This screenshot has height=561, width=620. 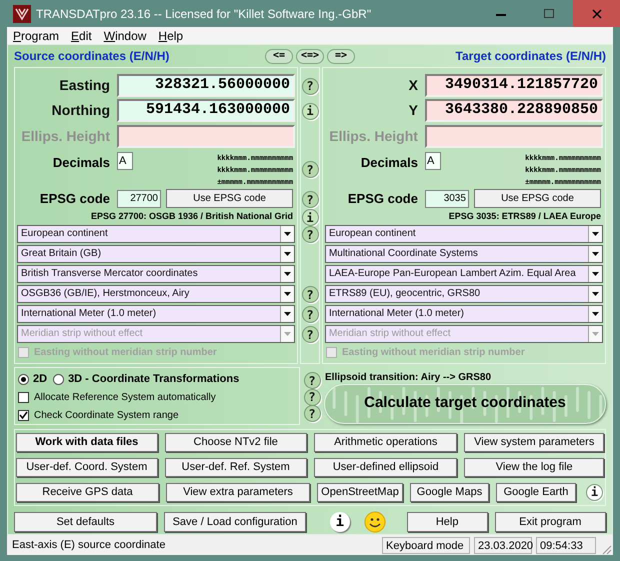 What do you see at coordinates (513, 85) in the screenshot?
I see `coordinate-field: 3490314.121857720` at bounding box center [513, 85].